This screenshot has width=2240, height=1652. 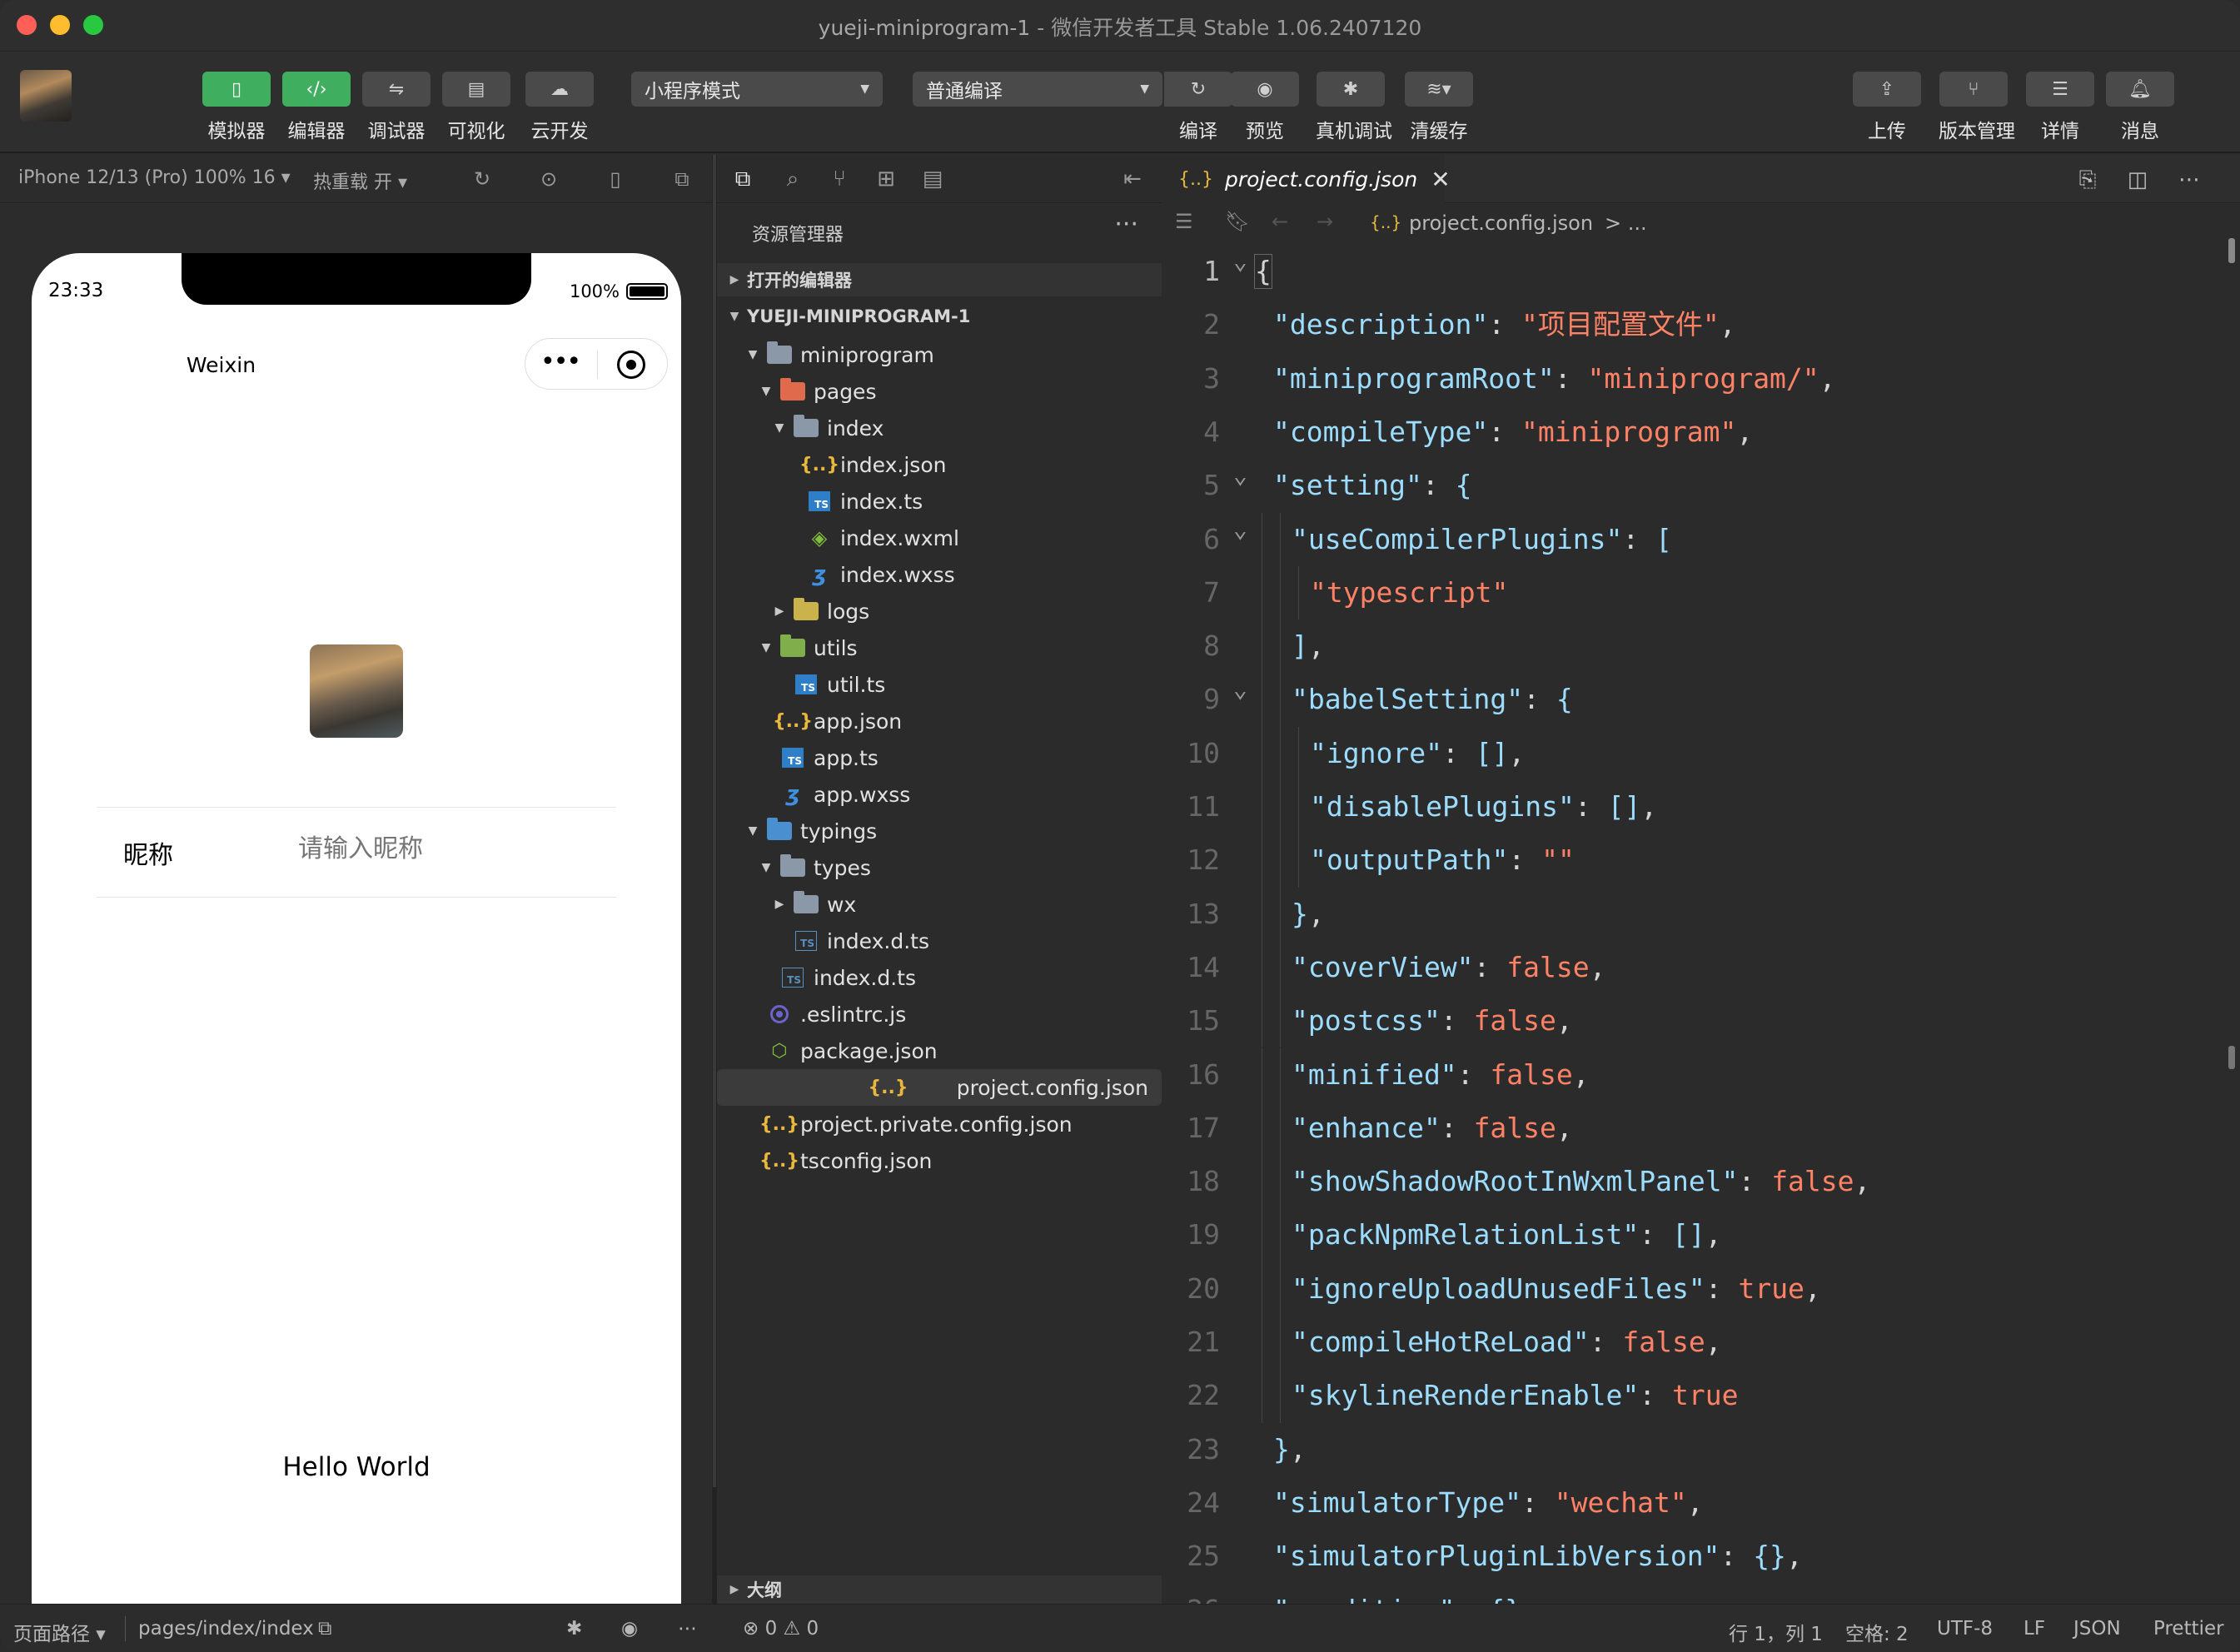 What do you see at coordinates (940, 1160) in the screenshot?
I see `tree-file: {..} tsconfig.json` at bounding box center [940, 1160].